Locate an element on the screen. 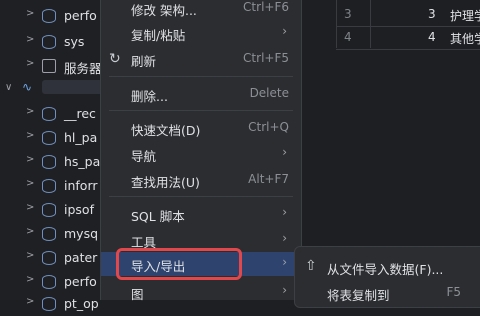 The height and width of the screenshot is (316, 480). highlight-box is located at coordinates (179, 264).